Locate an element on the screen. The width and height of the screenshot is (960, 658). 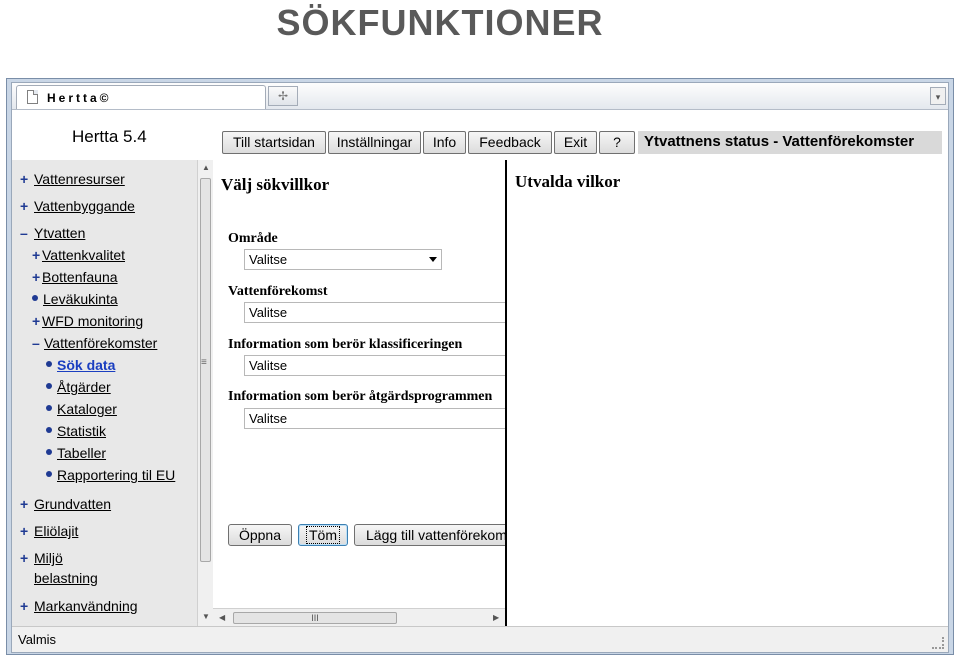
area-select: Valitse is located at coordinates (343, 259).